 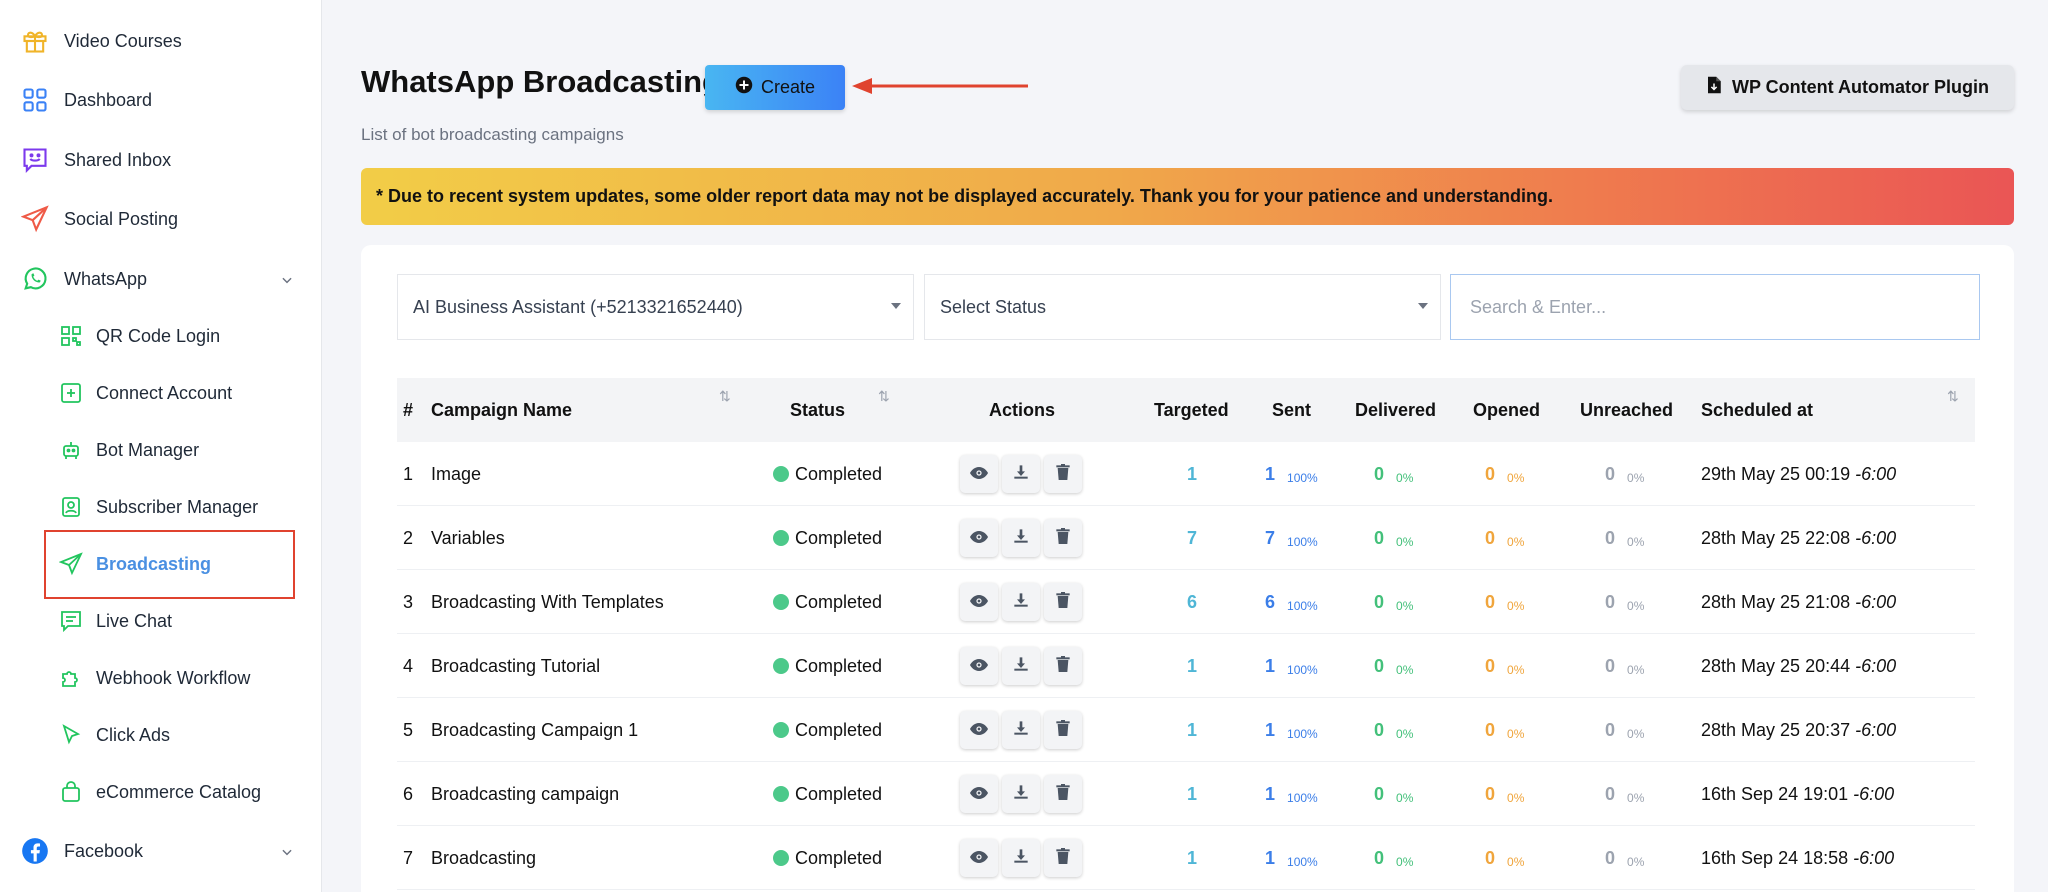 I want to click on scheduled-time: 16th Sep 24 19:01, so click(x=1775, y=793).